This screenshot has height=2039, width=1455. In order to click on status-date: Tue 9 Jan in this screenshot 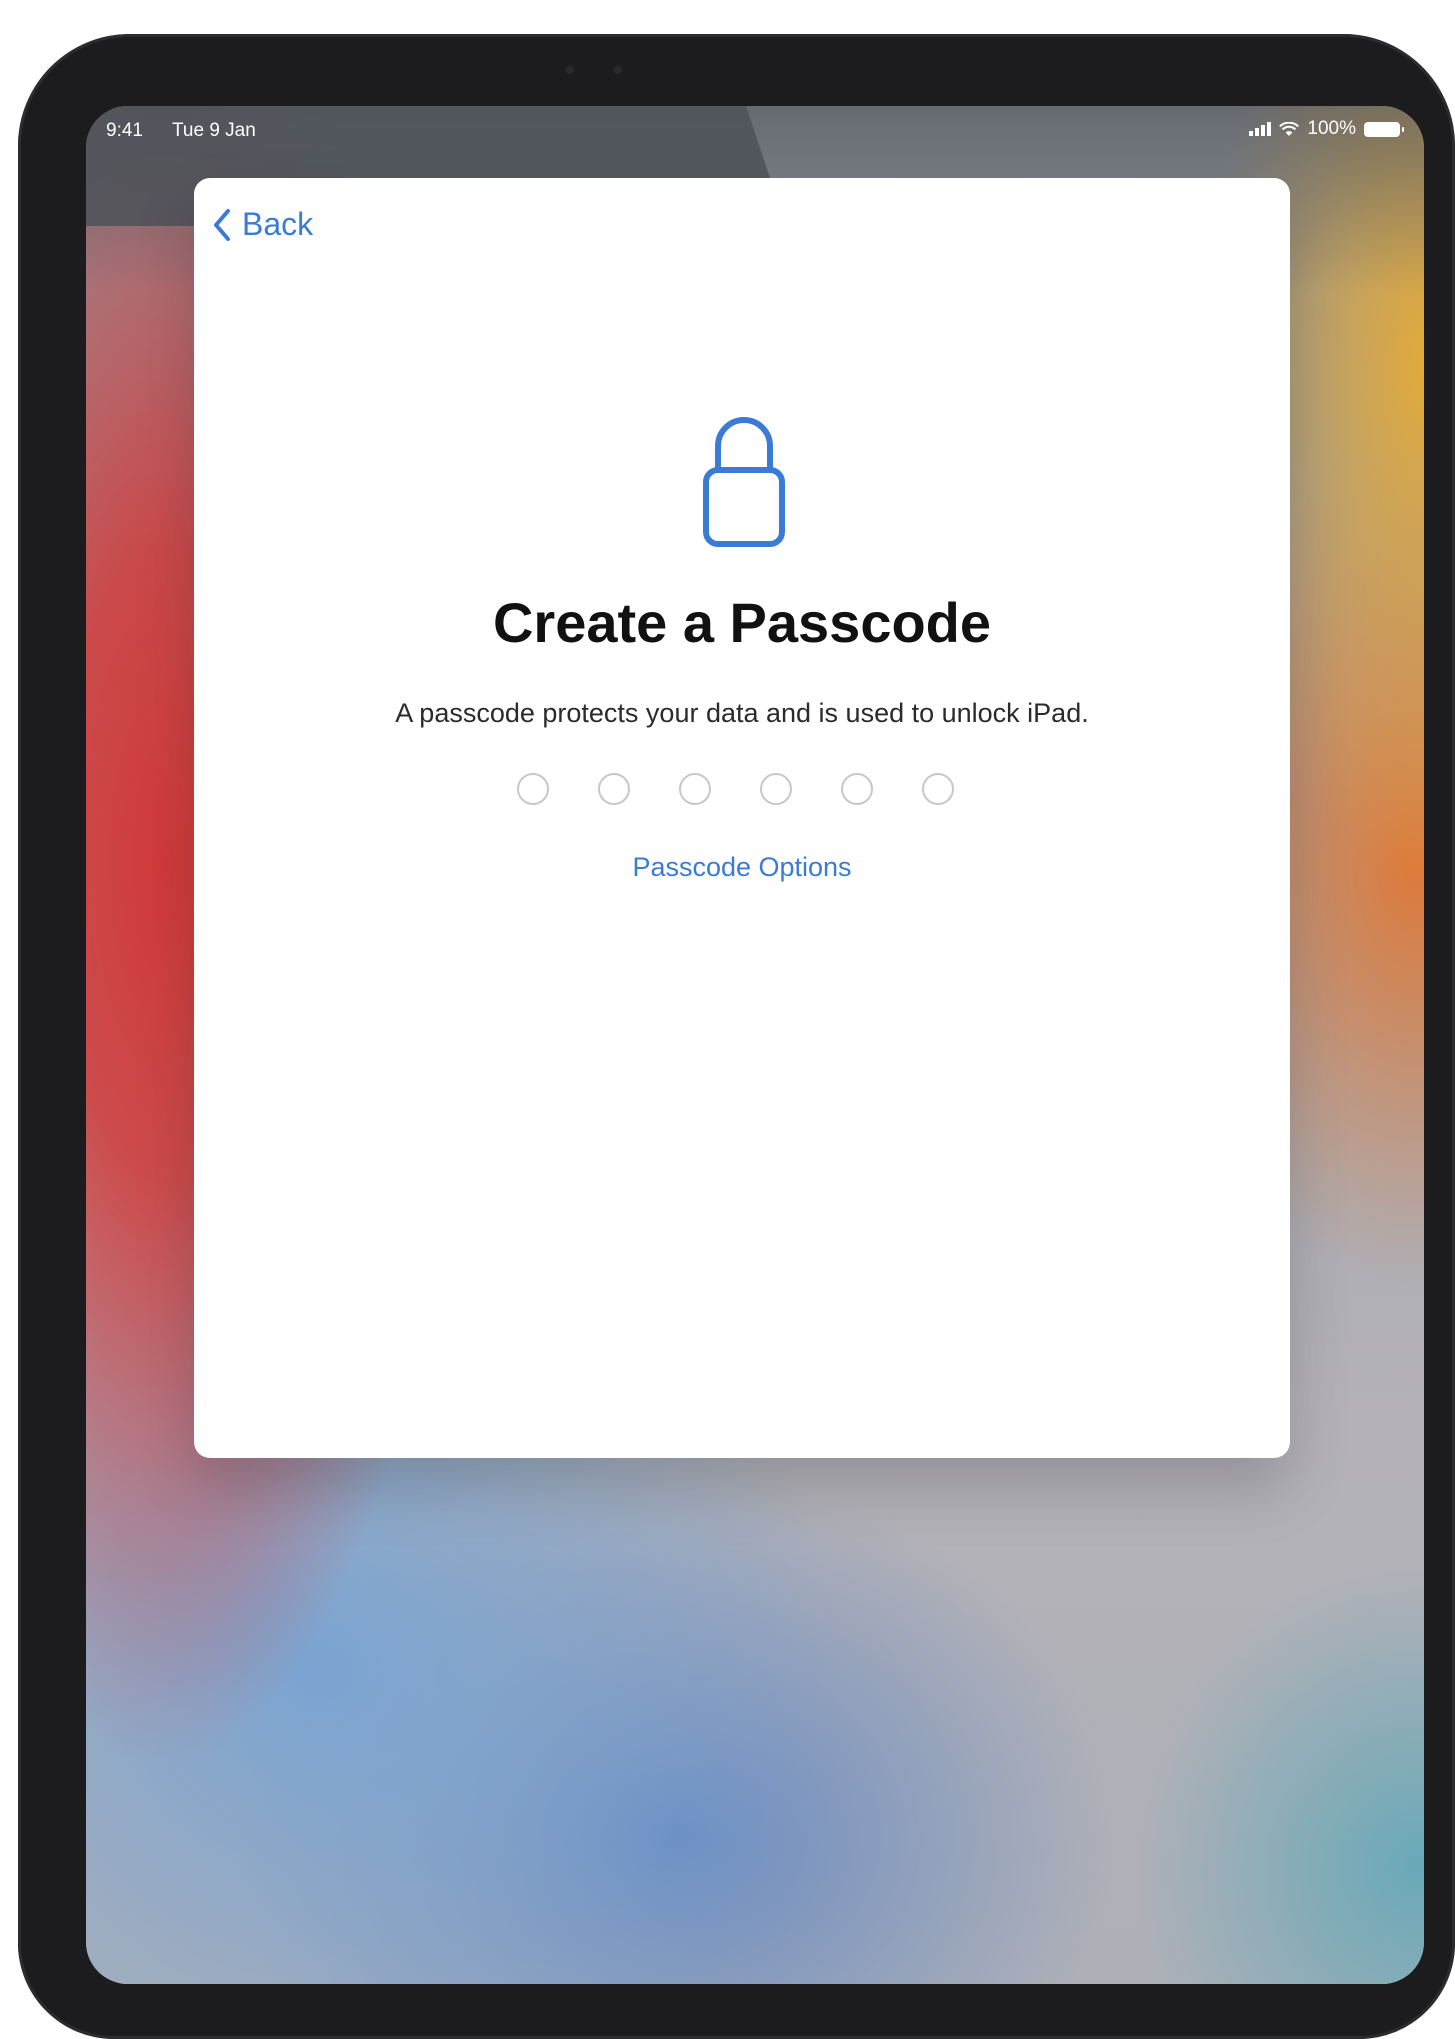, I will do `click(214, 130)`.